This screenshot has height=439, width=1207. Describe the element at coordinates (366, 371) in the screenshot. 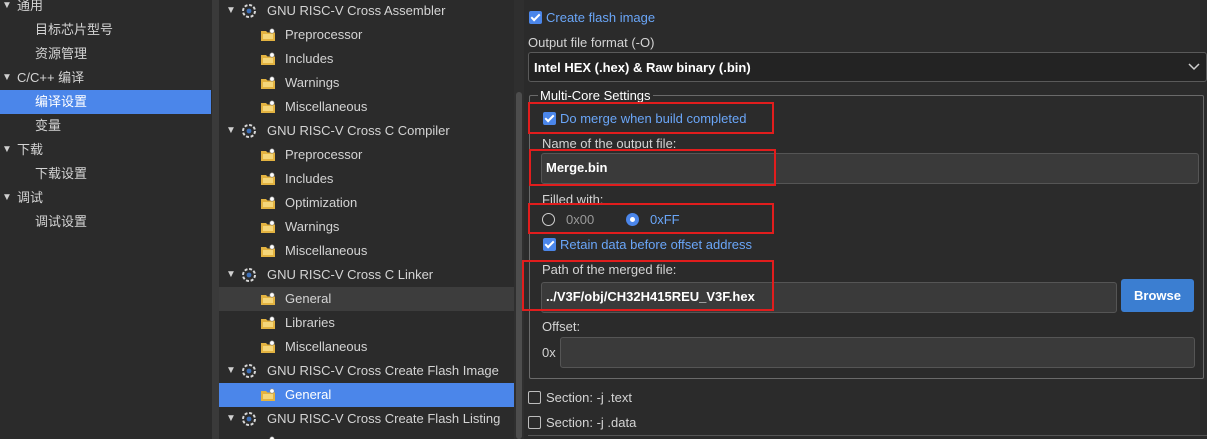

I see `tree-group-flash-image: ▼ GNU RISC-V Cross Create Flash Image` at that location.